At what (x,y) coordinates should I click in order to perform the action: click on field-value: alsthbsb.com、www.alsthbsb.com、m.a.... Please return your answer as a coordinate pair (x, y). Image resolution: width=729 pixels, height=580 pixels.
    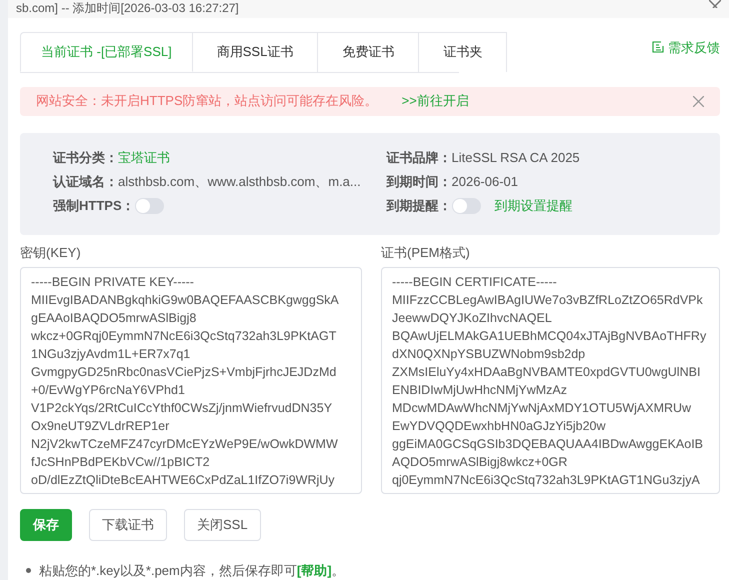
    Looking at the image, I should click on (239, 181).